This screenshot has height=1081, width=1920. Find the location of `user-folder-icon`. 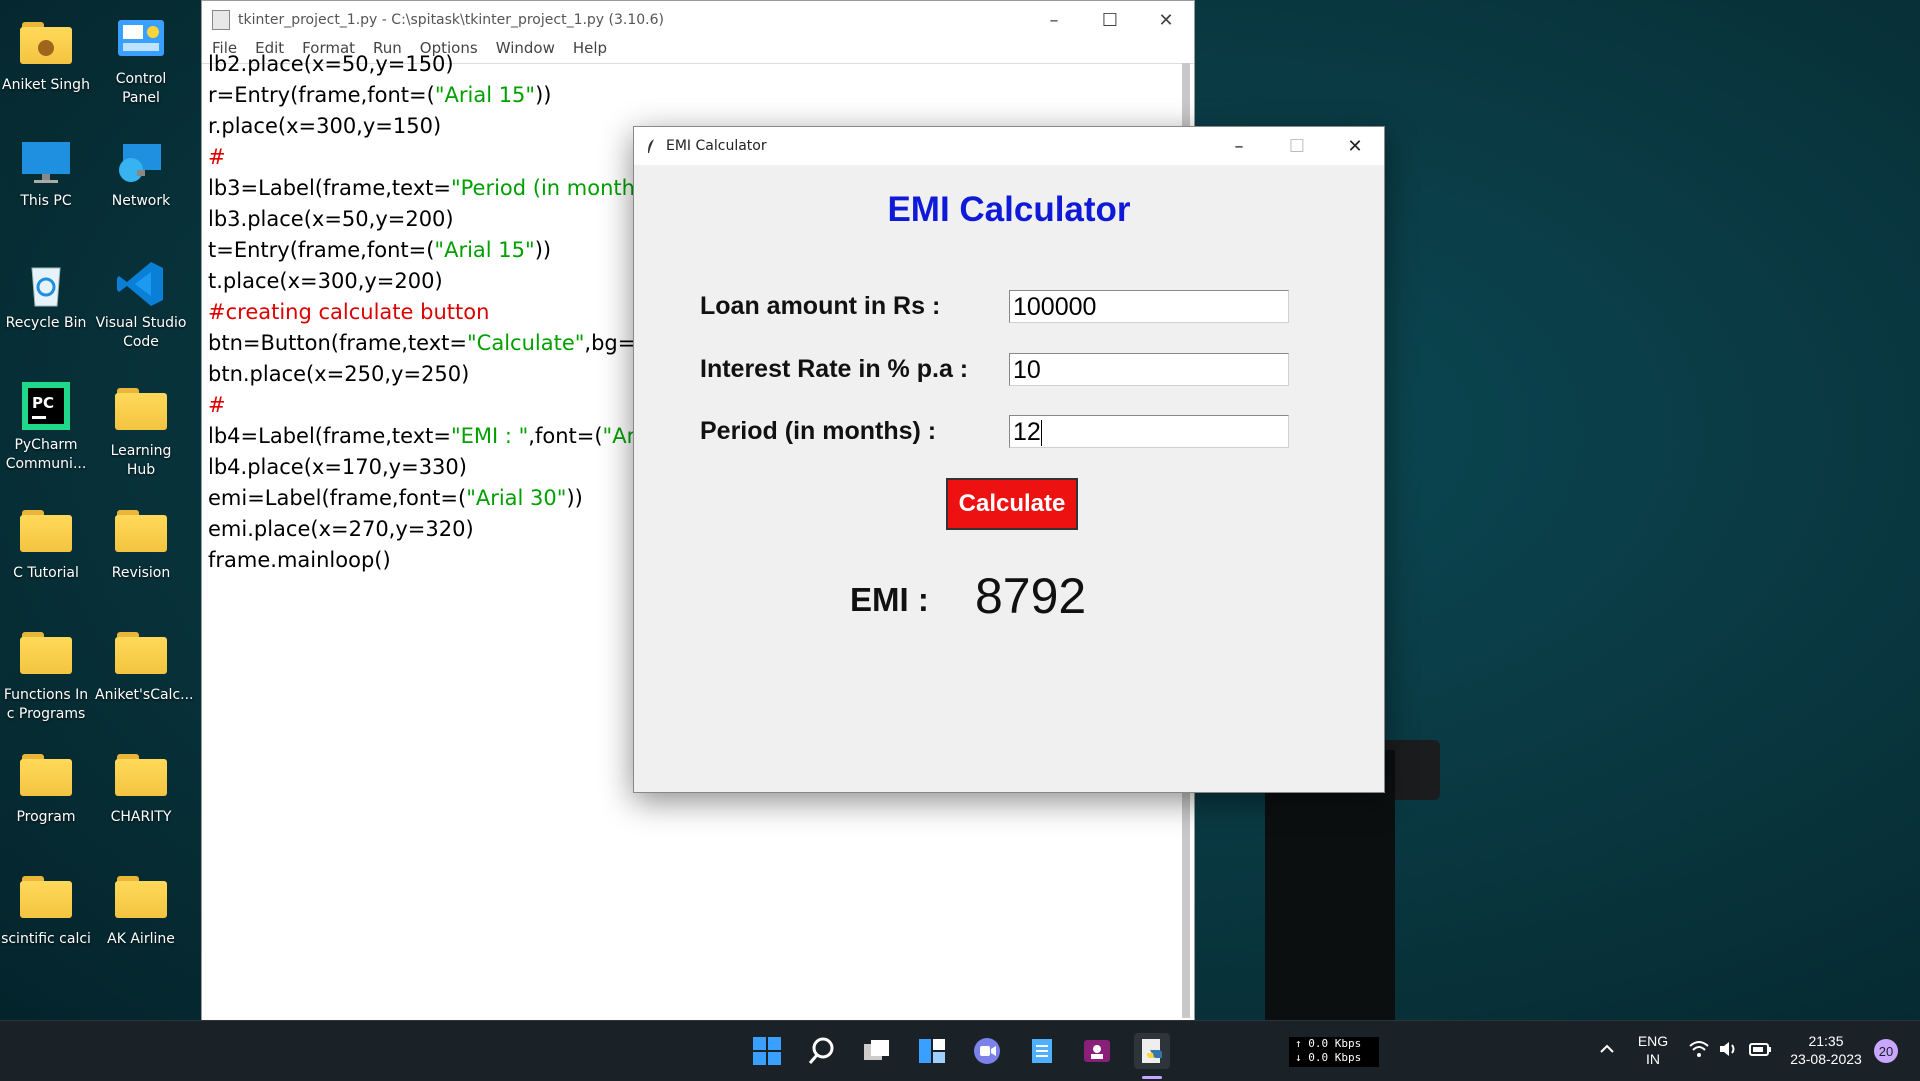

user-folder-icon is located at coordinates (46, 46).